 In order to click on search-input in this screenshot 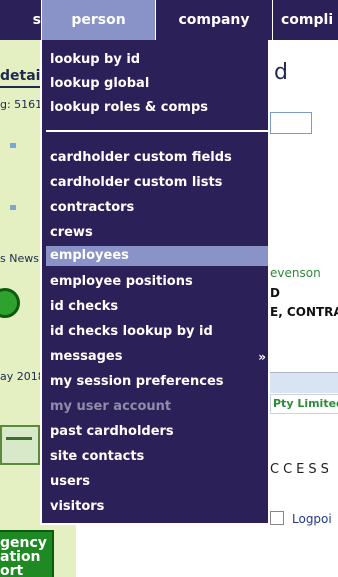, I will do `click(291, 123)`.